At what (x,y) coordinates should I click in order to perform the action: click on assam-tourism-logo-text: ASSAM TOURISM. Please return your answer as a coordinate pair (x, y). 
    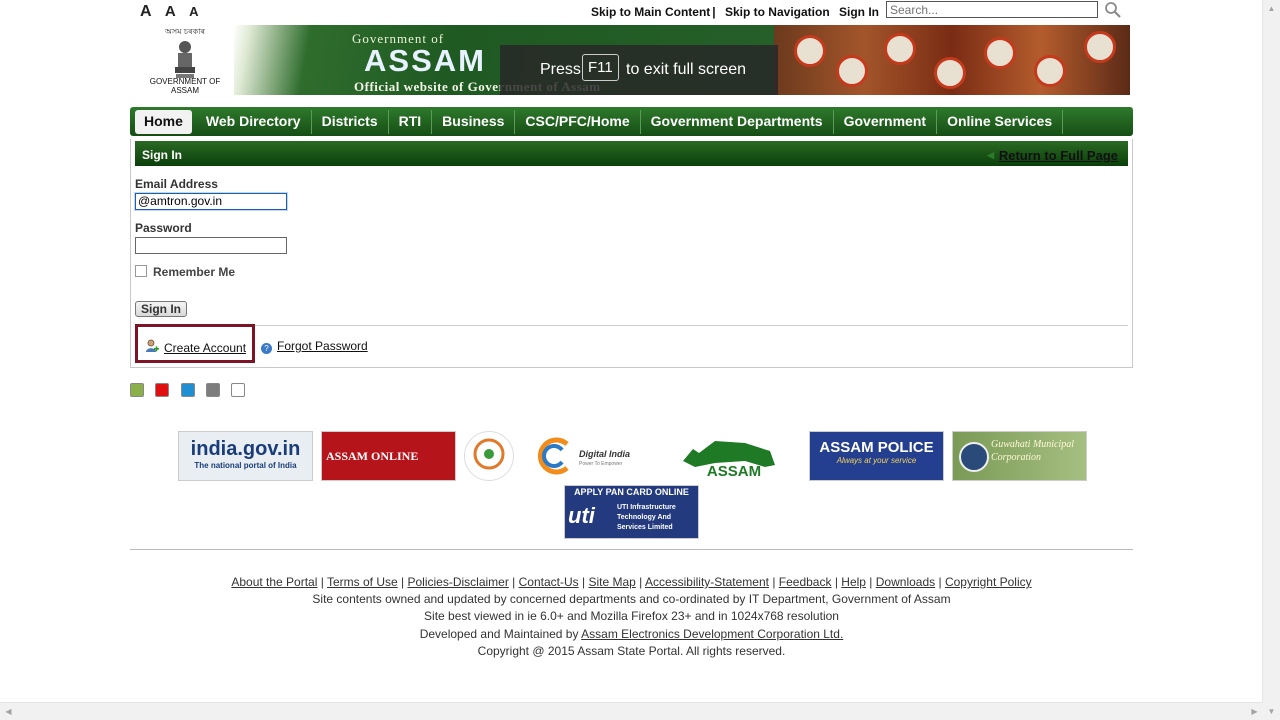
    Looking at the image, I should click on (734, 472).